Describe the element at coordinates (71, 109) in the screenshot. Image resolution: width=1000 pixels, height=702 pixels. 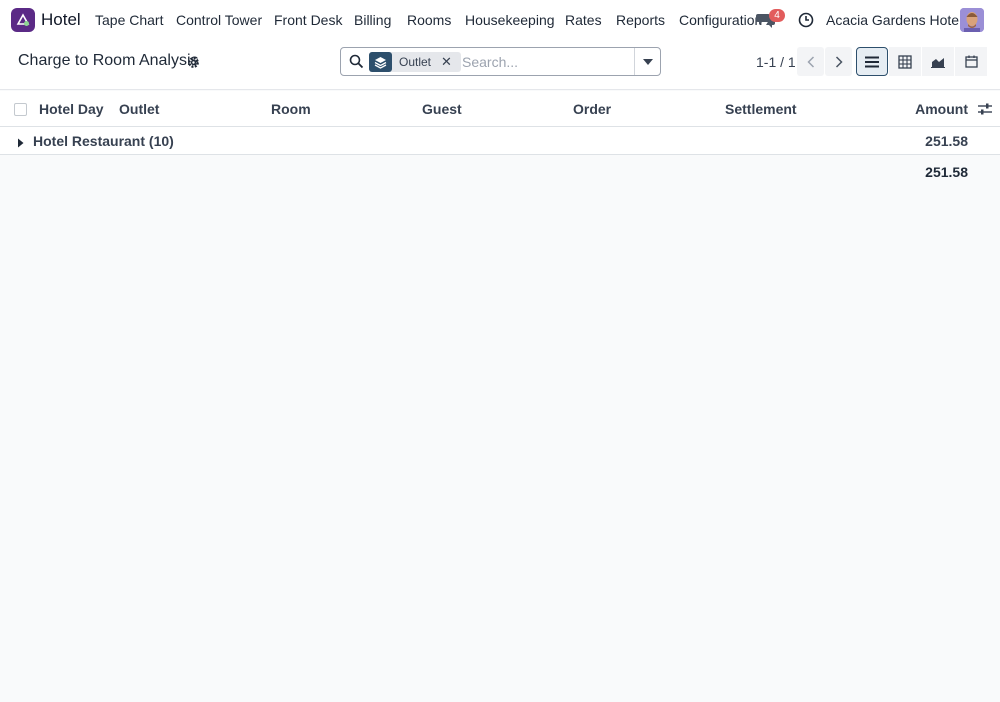
I see `column-header-hotel-day: Hotel Day` at that location.